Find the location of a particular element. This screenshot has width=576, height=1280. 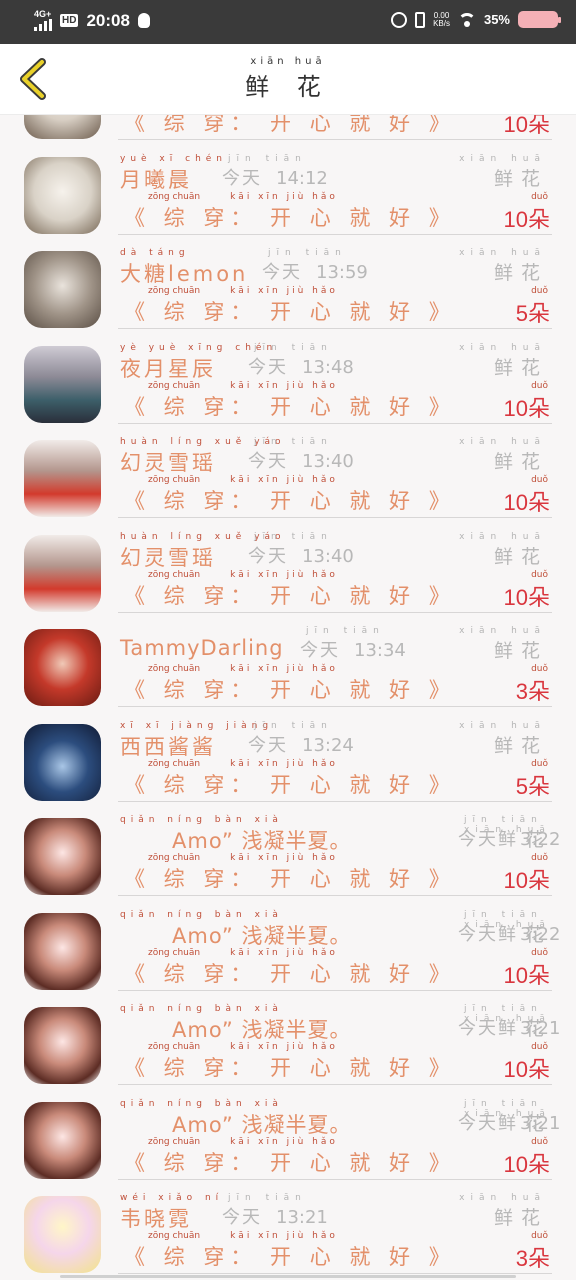

send-time: 今天 14:12 is located at coordinates (275, 177).